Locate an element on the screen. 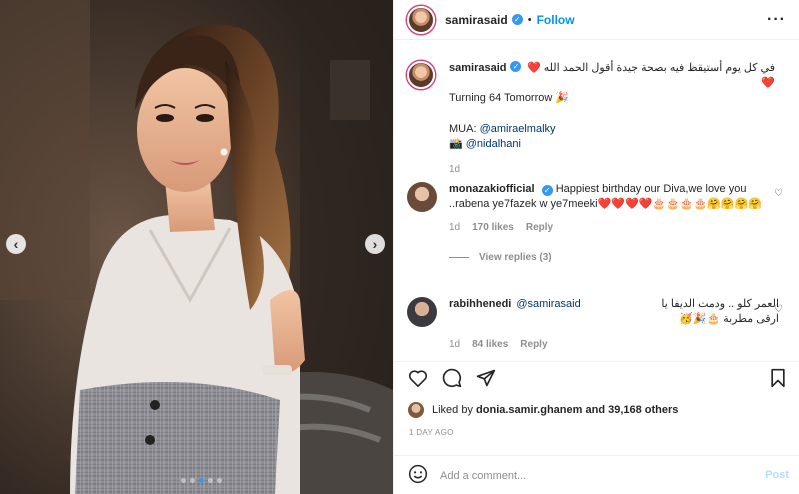 The height and width of the screenshot is (494, 799). view-replies-button: View replies (3) is located at coordinates (614, 257).